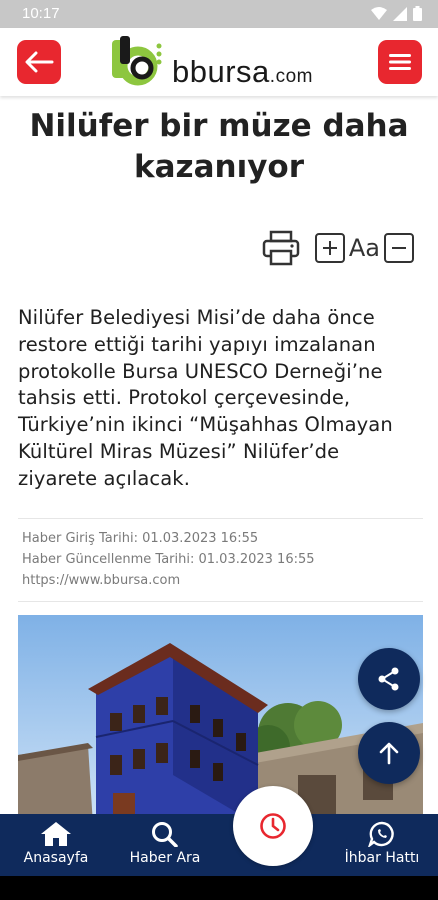 The height and width of the screenshot is (900, 438). What do you see at coordinates (364, 248) in the screenshot?
I see `font-size-label: Aa` at bounding box center [364, 248].